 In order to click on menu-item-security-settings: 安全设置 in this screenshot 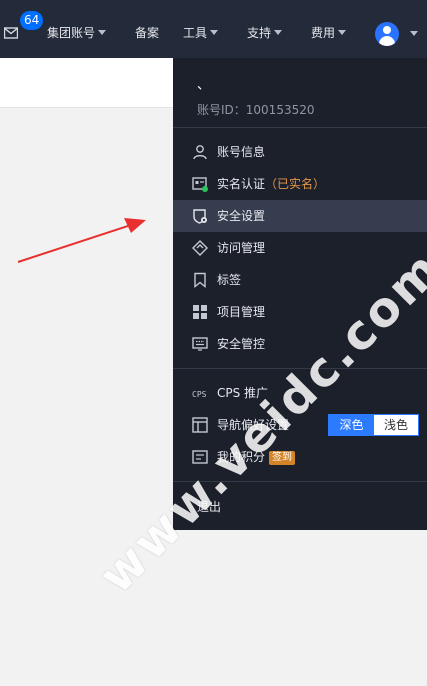, I will do `click(300, 216)`.